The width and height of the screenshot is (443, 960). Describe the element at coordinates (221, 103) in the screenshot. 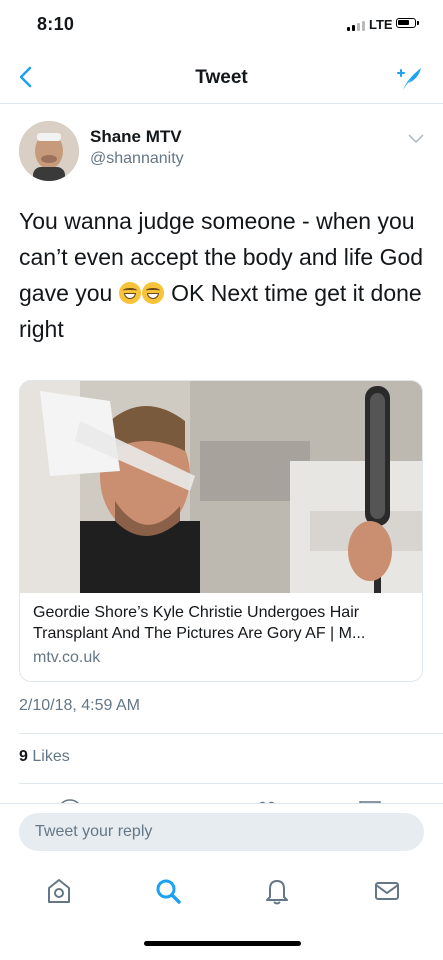

I see `nav-divider` at that location.